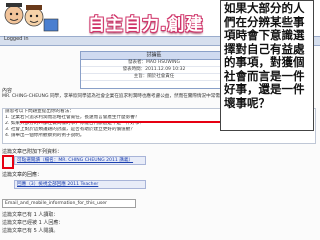  I want to click on attachment-link-text: 可點選閱讀（檔名：MR. CHING CHEUNG 2011 講義）, so click(75, 160).